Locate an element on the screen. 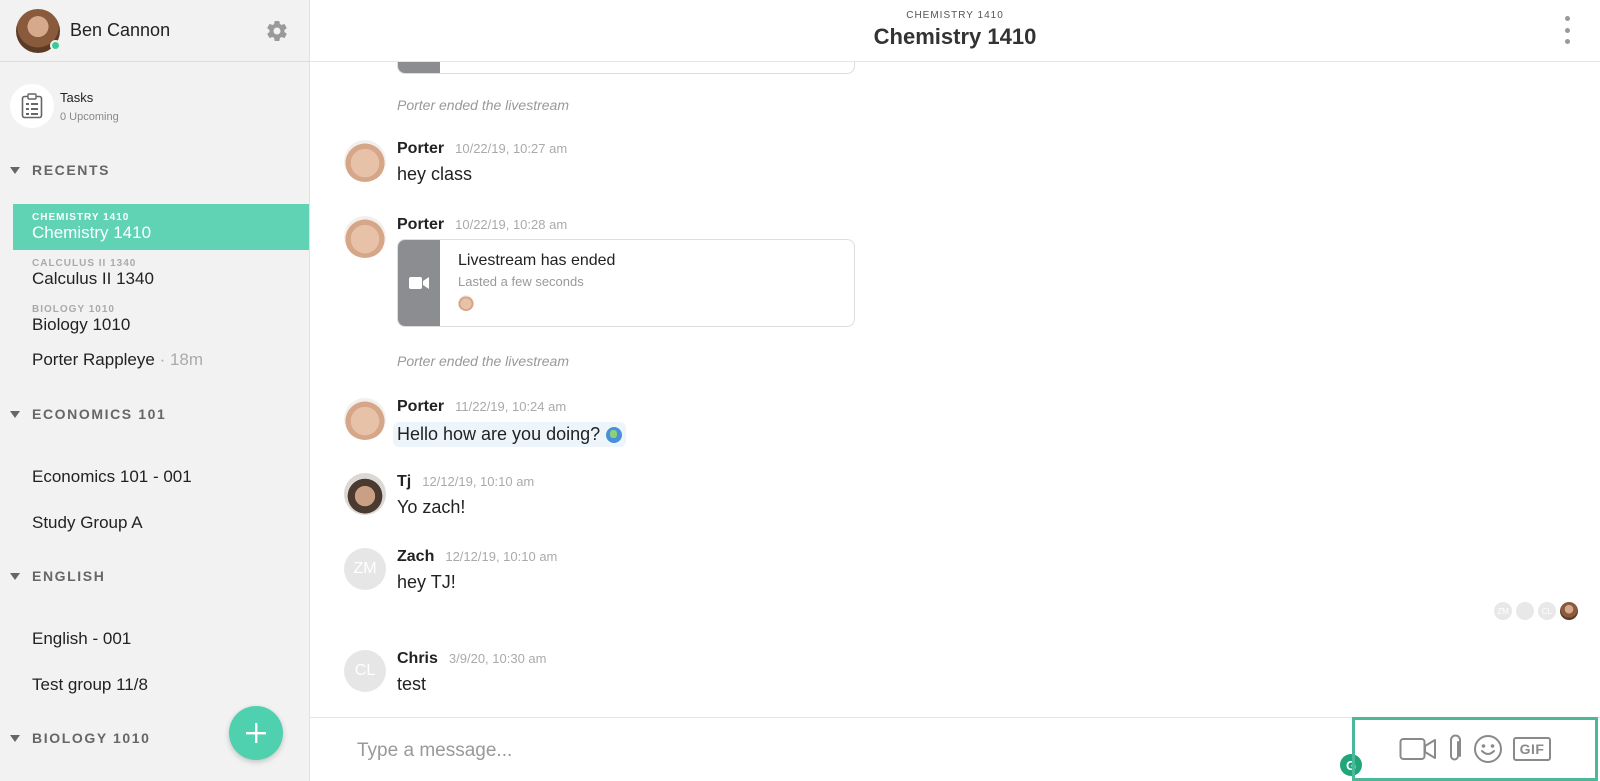 The image size is (1600, 781). clipboard-icon is located at coordinates (32, 106).